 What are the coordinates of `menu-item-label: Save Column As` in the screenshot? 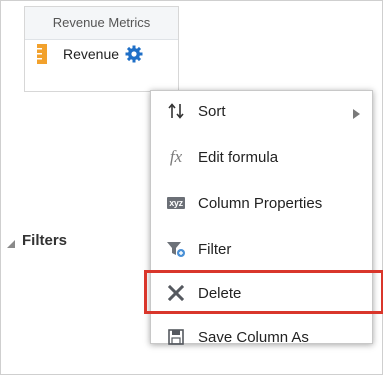 It's located at (253, 337).